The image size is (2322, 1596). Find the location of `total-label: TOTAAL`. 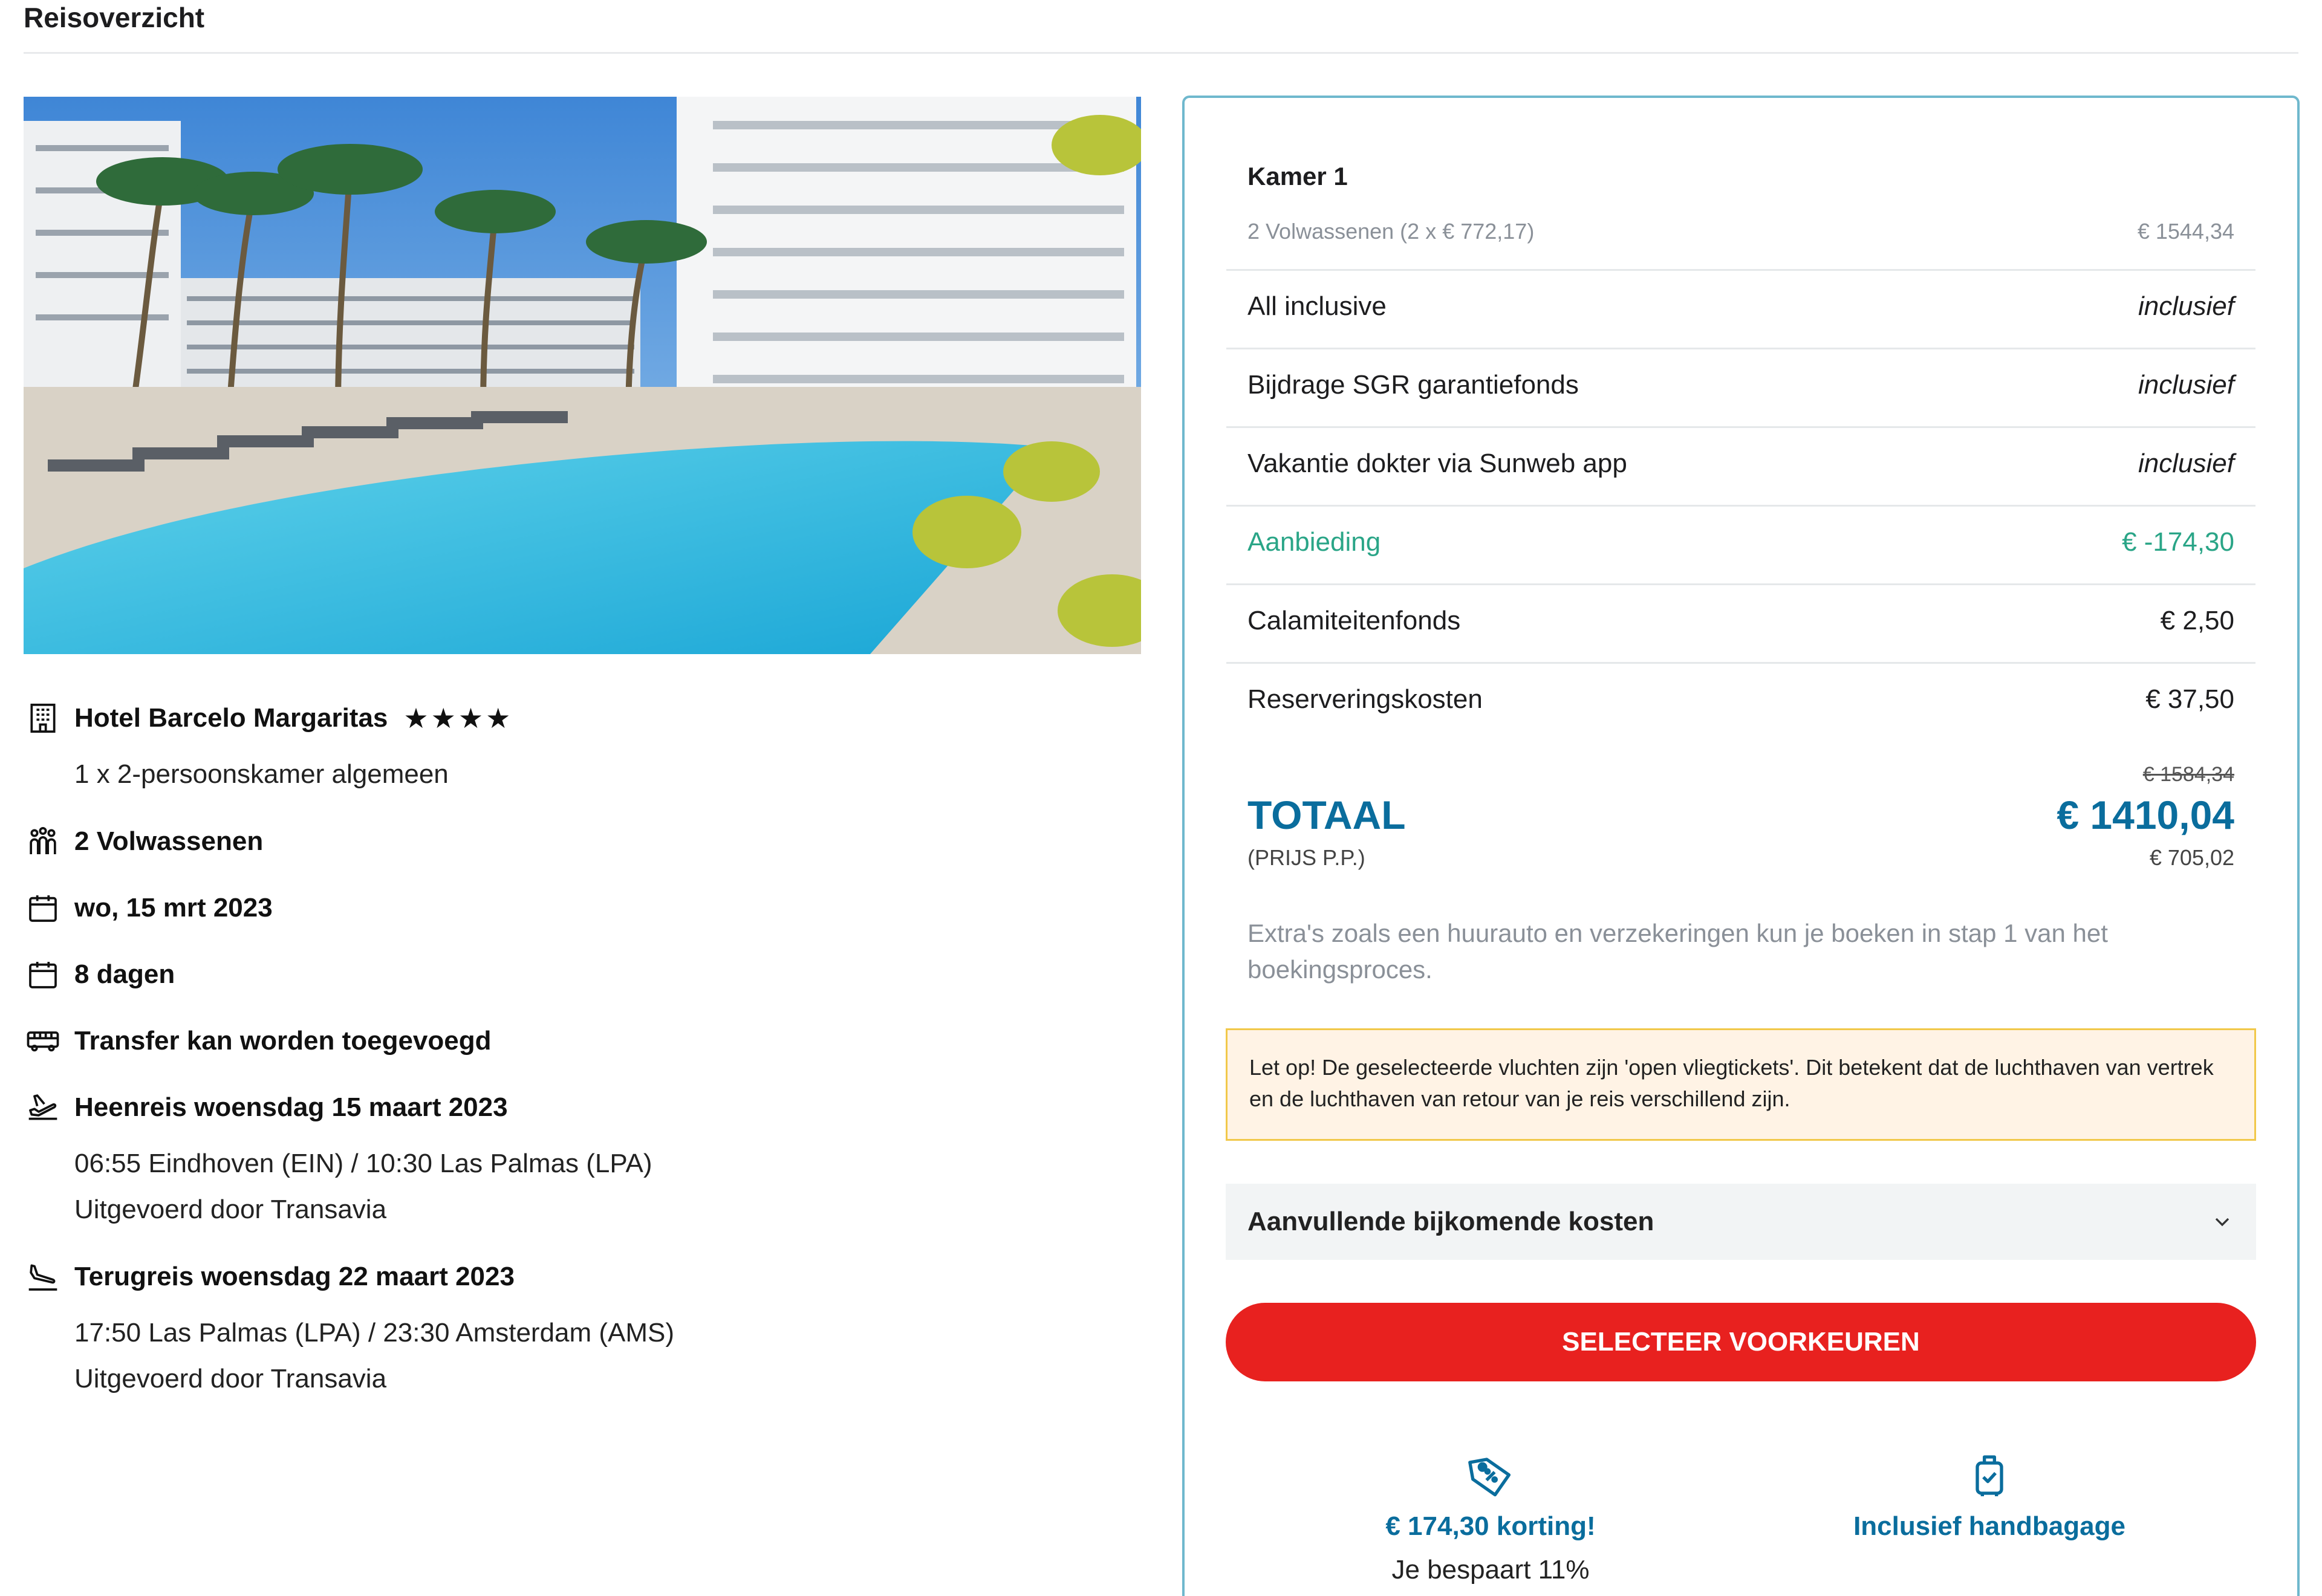

total-label: TOTAAL is located at coordinates (1327, 815).